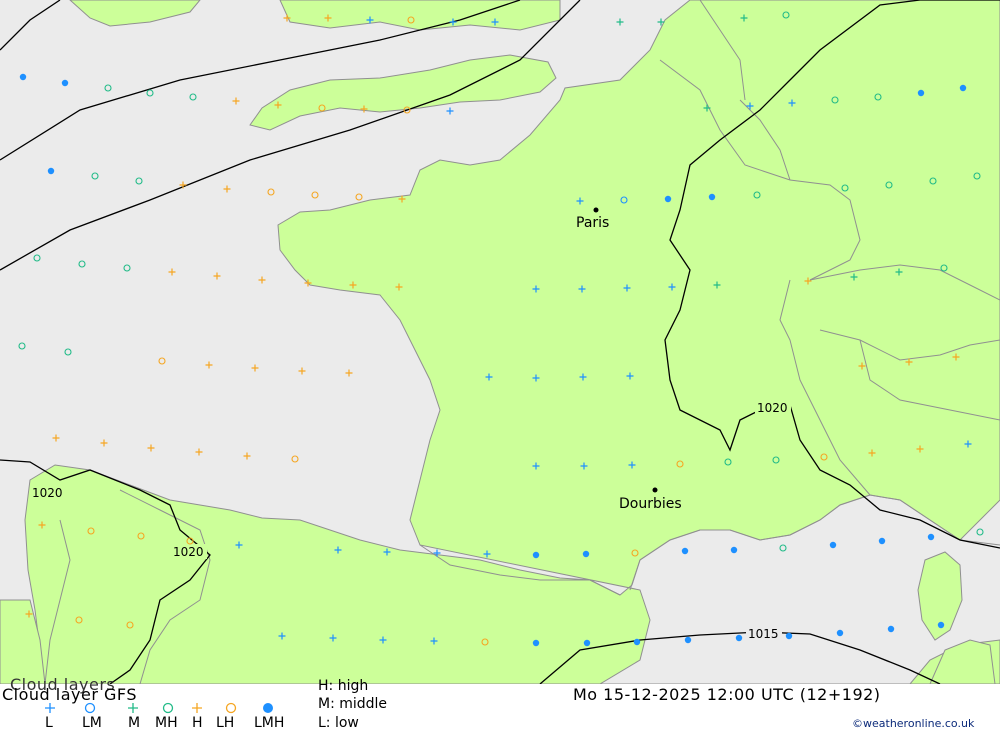 This screenshot has height=733, width=1000. I want to click on svg-text: 1015, so click(763, 634).